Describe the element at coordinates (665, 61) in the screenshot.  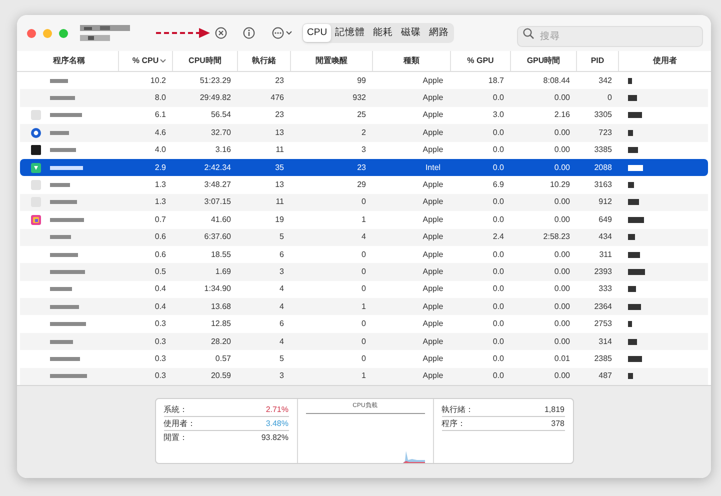
I see `column-header: 使用者` at that location.